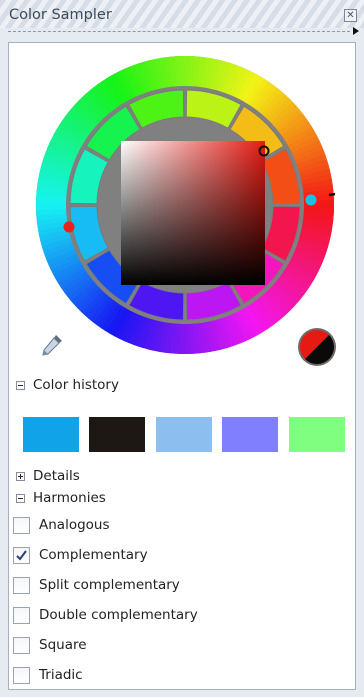  I want to click on harmony-option-triadic: Triadic, so click(48, 675).